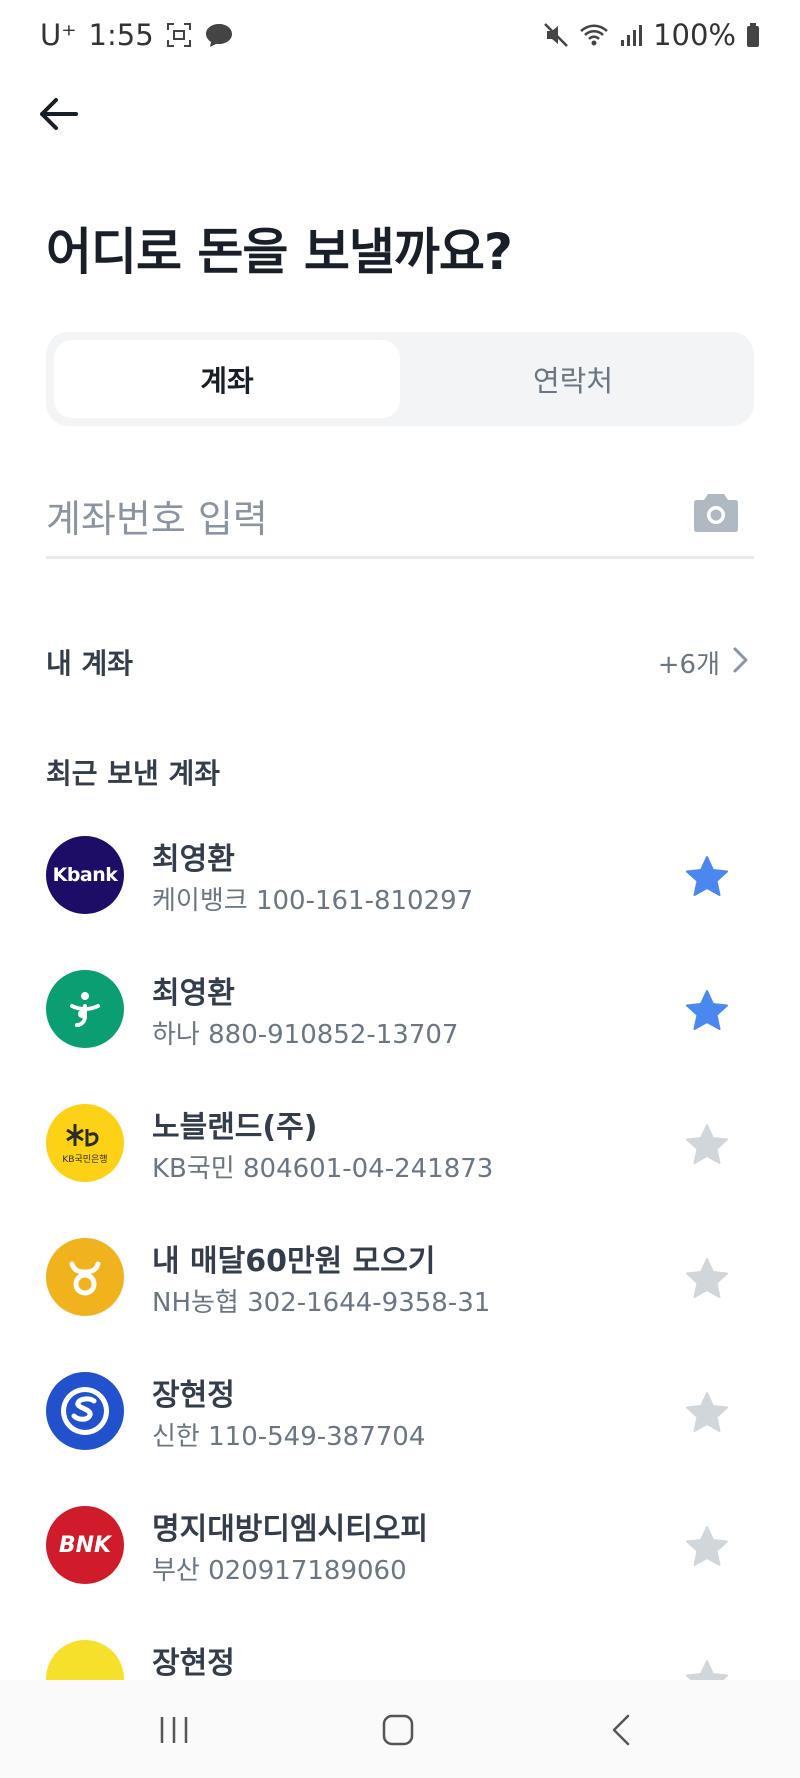 Image resolution: width=800 pixels, height=1778 pixels. I want to click on kb-star-icon, so click(82, 1135).